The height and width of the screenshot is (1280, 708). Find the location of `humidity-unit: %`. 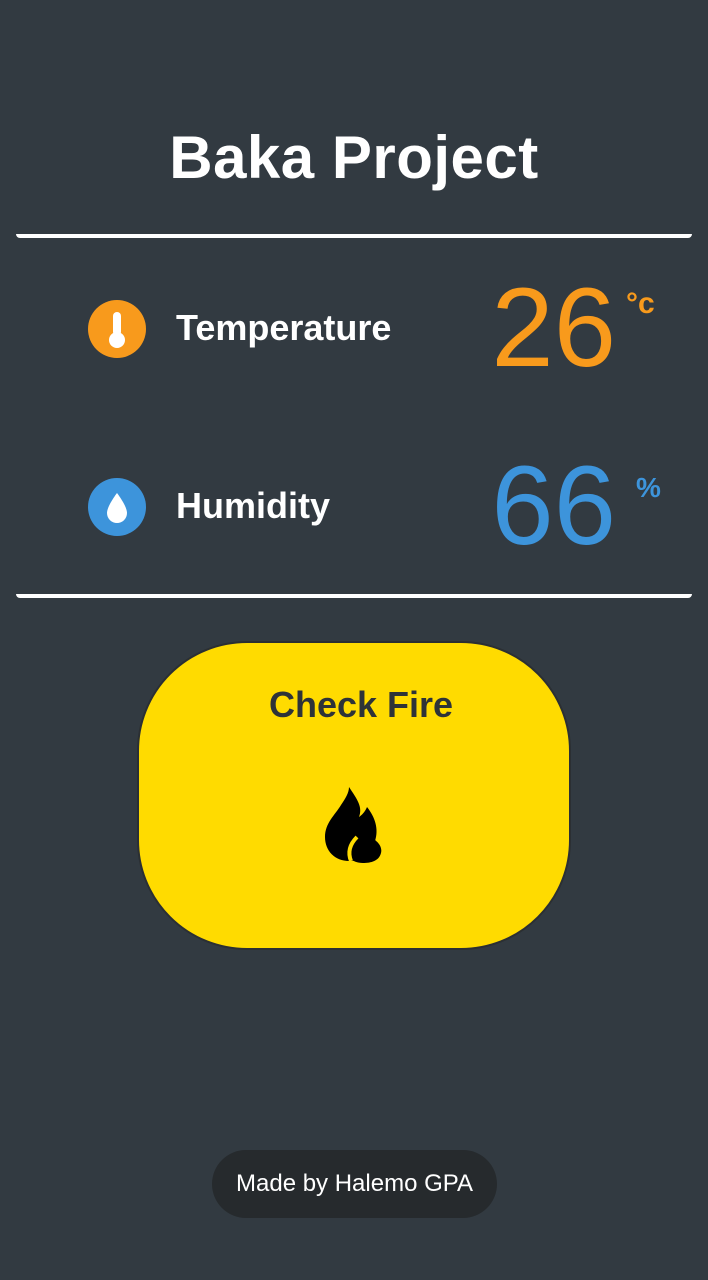

humidity-unit: % is located at coordinates (648, 487).